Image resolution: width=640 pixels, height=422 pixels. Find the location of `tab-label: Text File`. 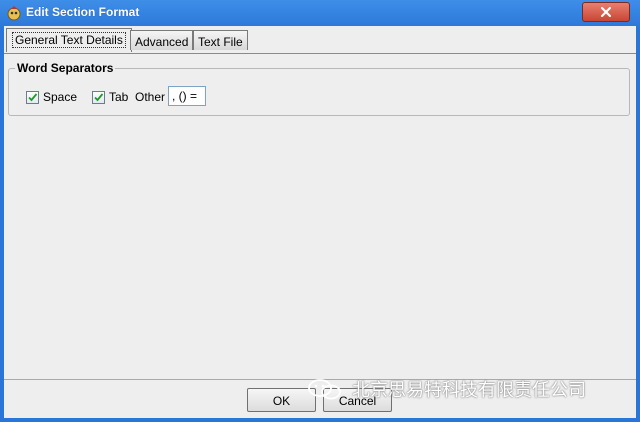

tab-label: Text File is located at coordinates (220, 42).